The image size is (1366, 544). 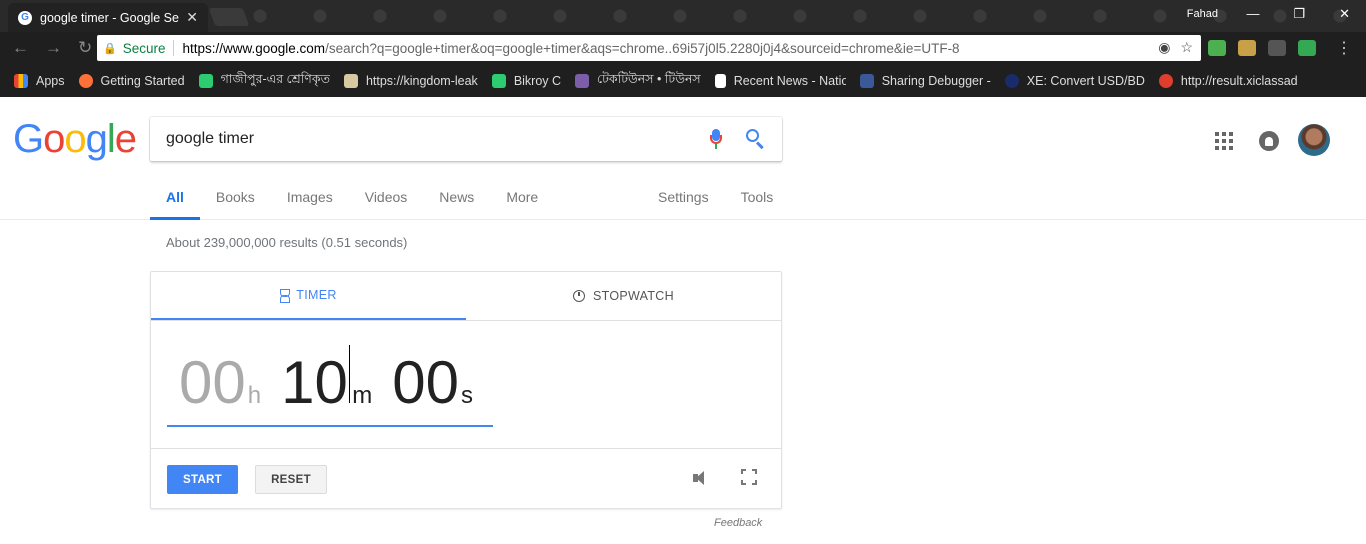 I want to click on timer-tabs: TIMER STOPWATCH, so click(x=466, y=296).